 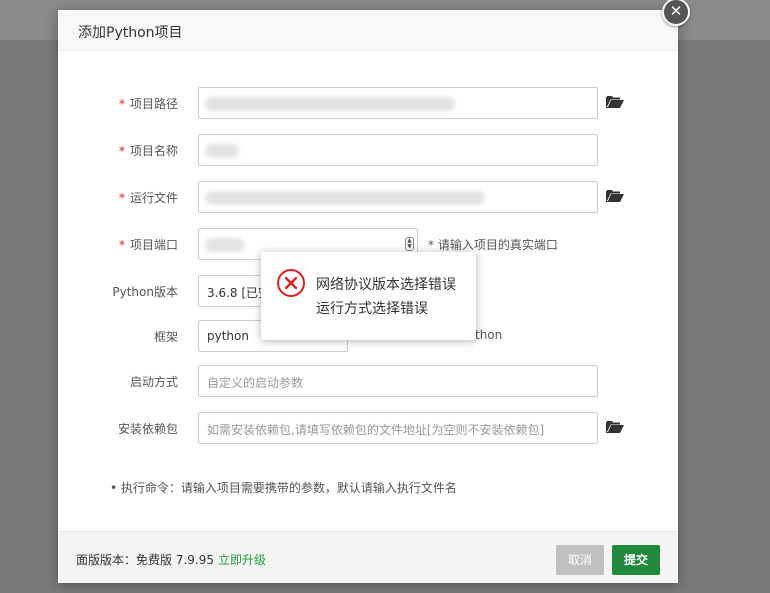 I want to click on row-project-path: * 项目路径, so click(x=368, y=103).